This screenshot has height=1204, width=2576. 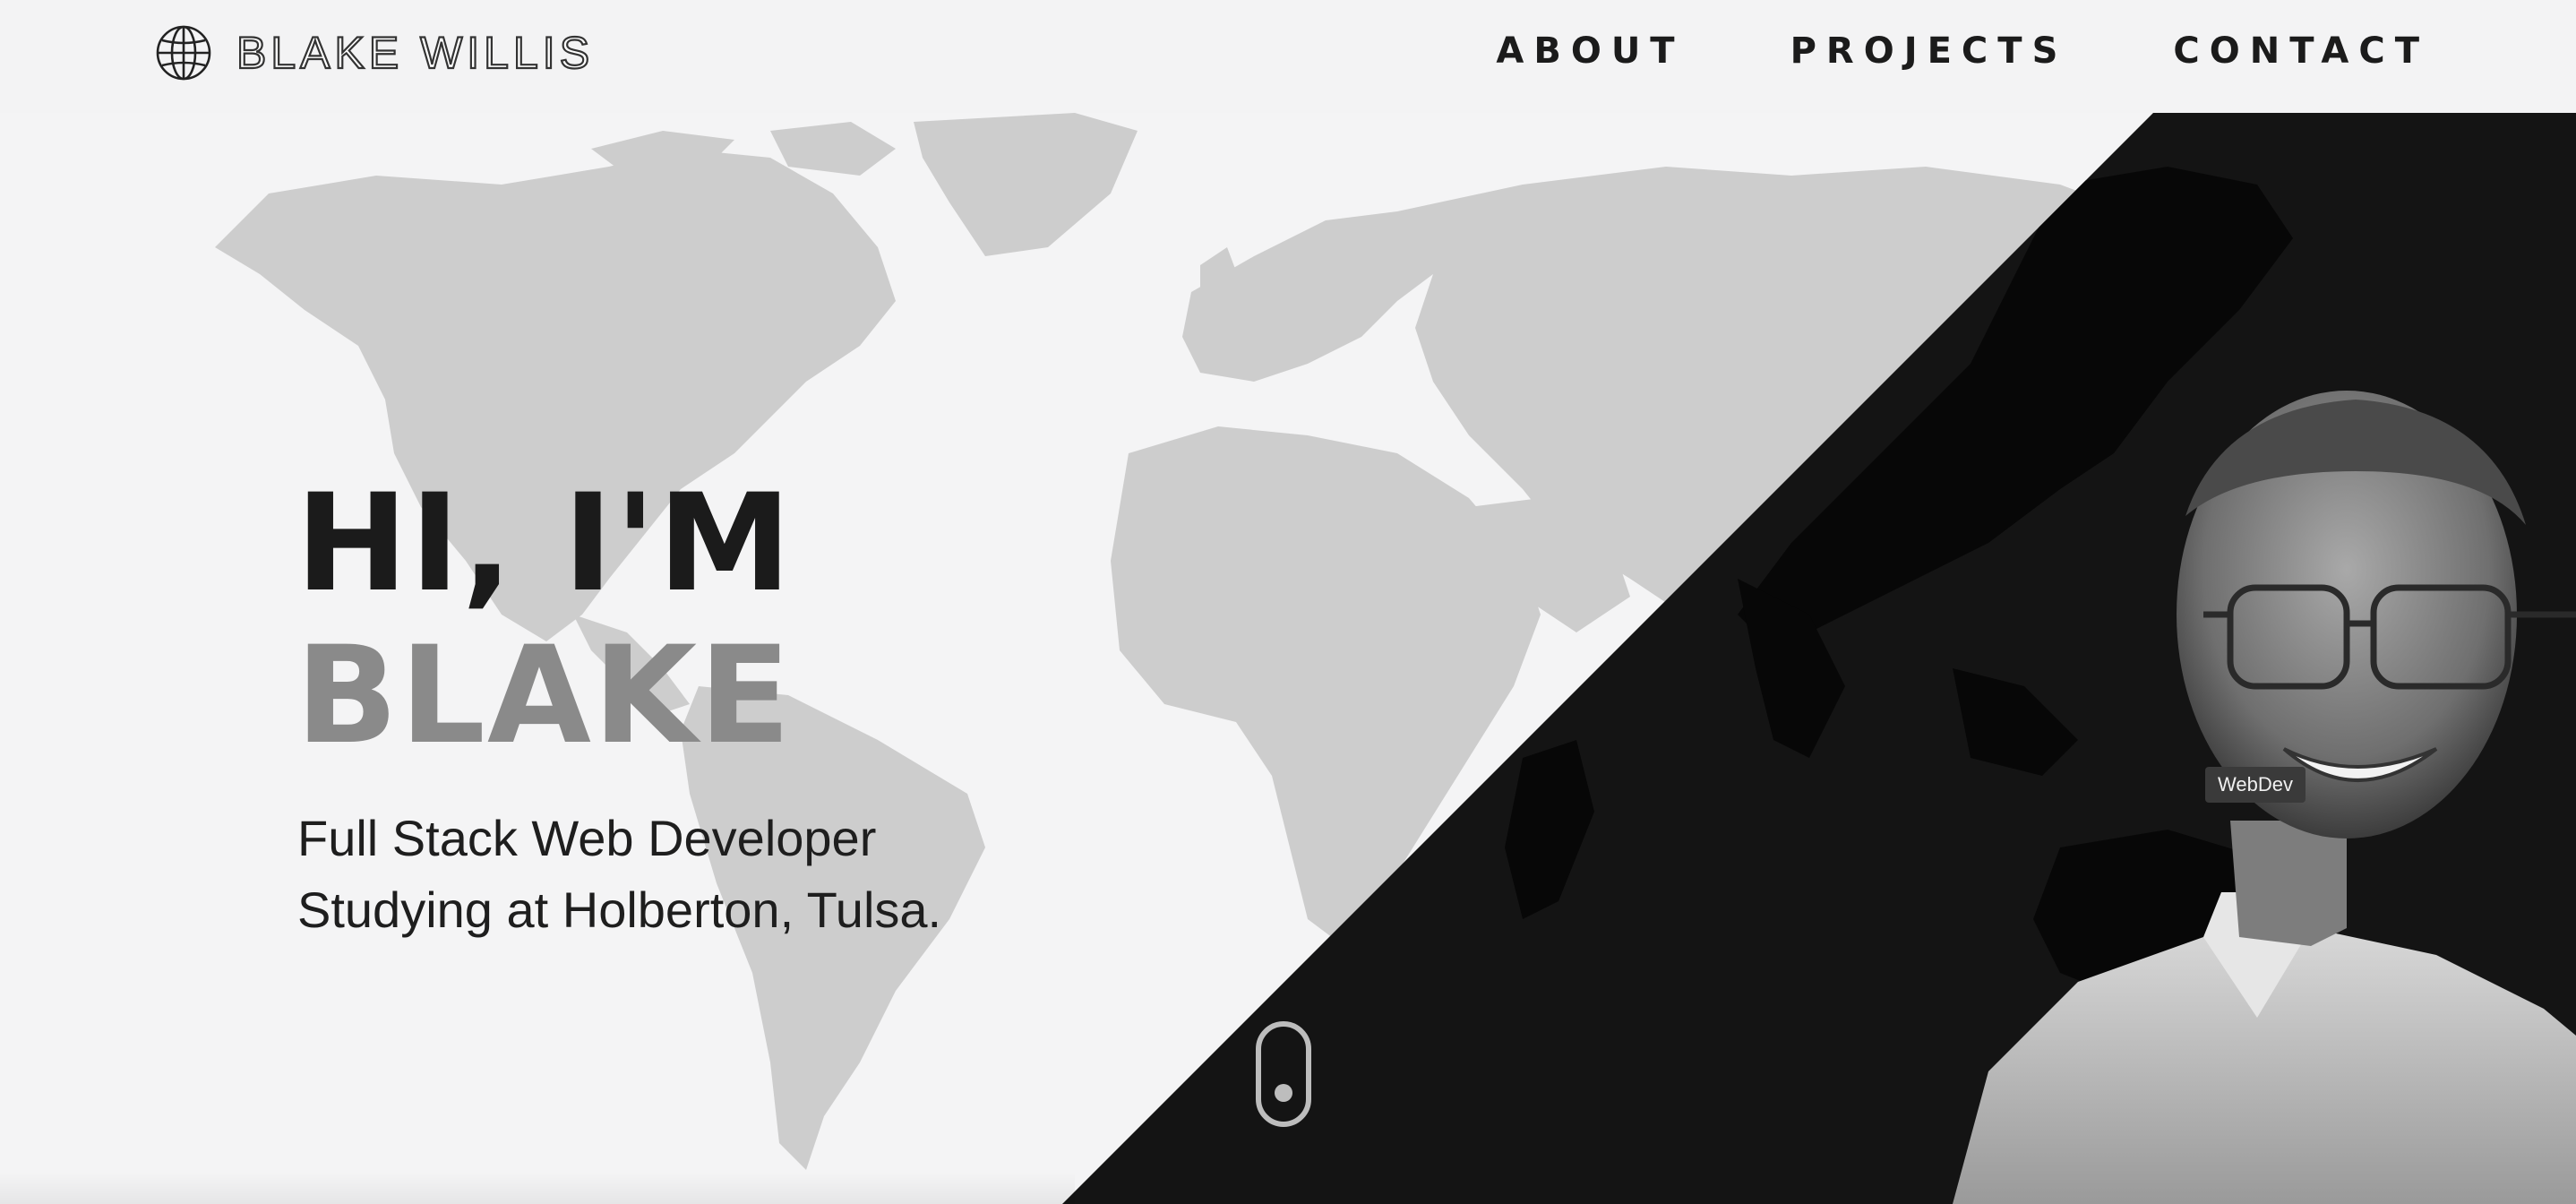 I want to click on portrait-tag: WebDev, so click(x=2255, y=785).